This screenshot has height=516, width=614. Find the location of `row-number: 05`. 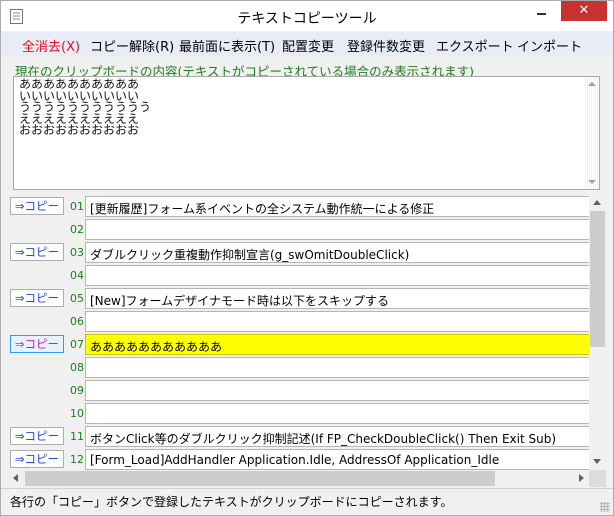

row-number: 05 is located at coordinates (77, 298).